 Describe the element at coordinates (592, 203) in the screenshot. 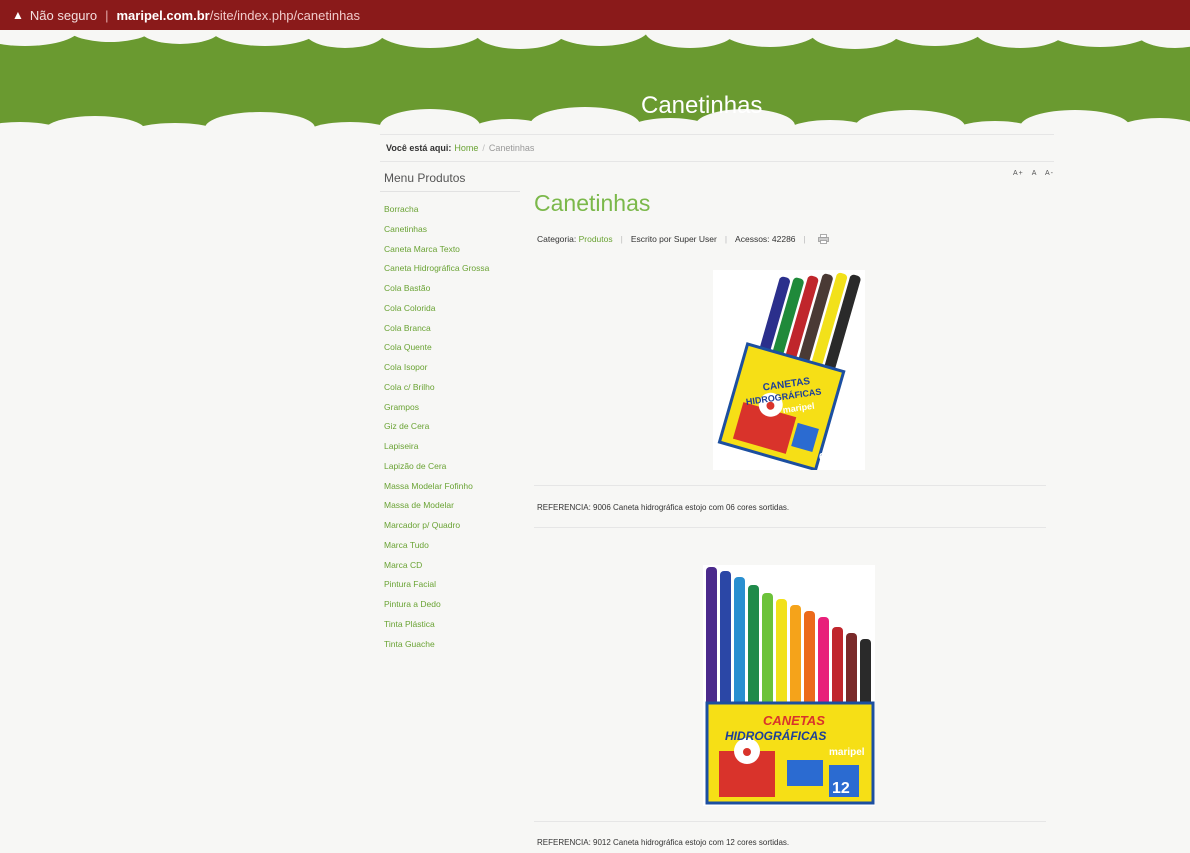

I see `article-title: Canetinhas` at that location.